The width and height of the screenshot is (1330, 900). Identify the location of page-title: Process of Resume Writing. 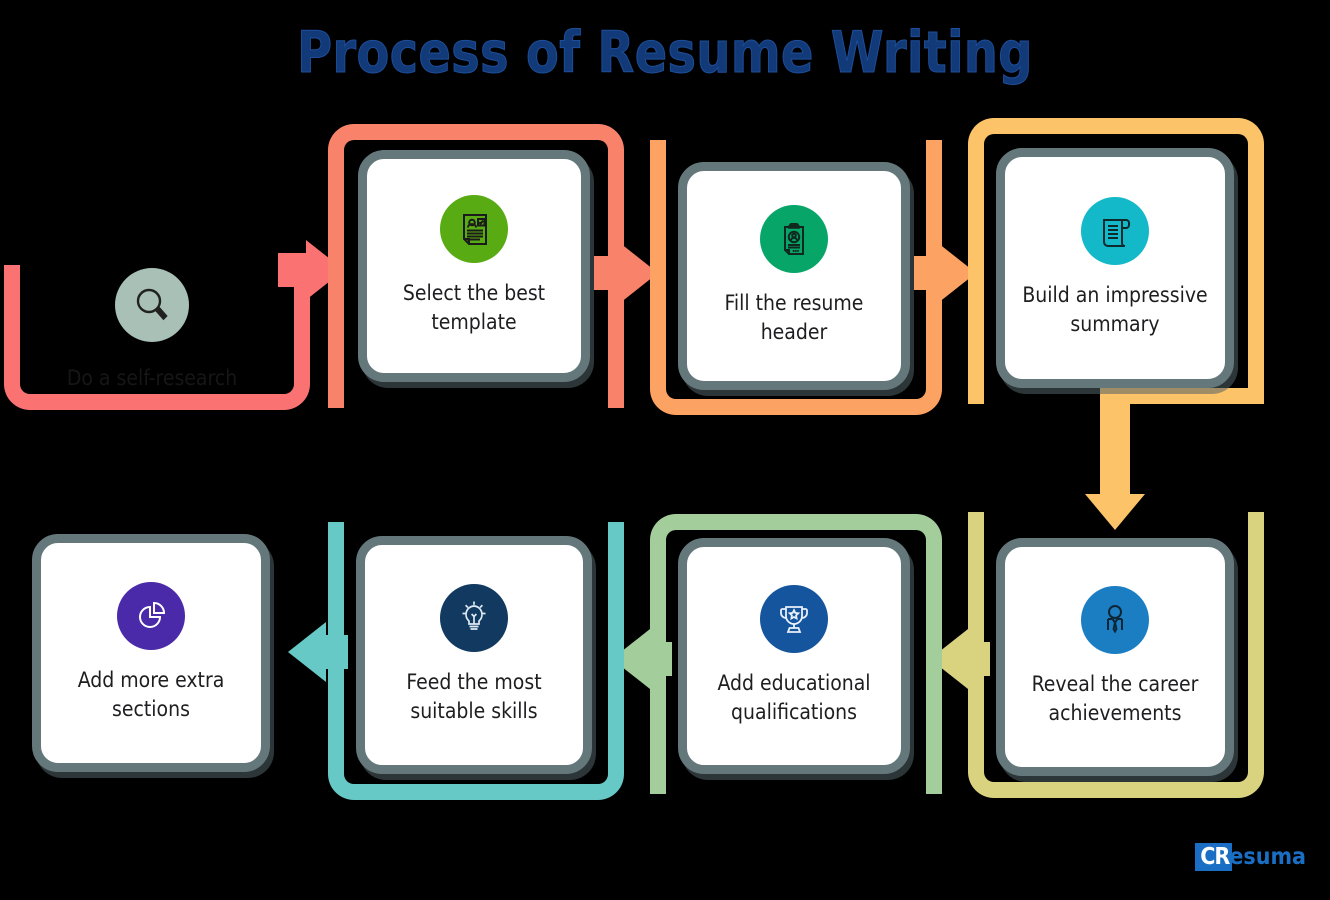
(665, 53).